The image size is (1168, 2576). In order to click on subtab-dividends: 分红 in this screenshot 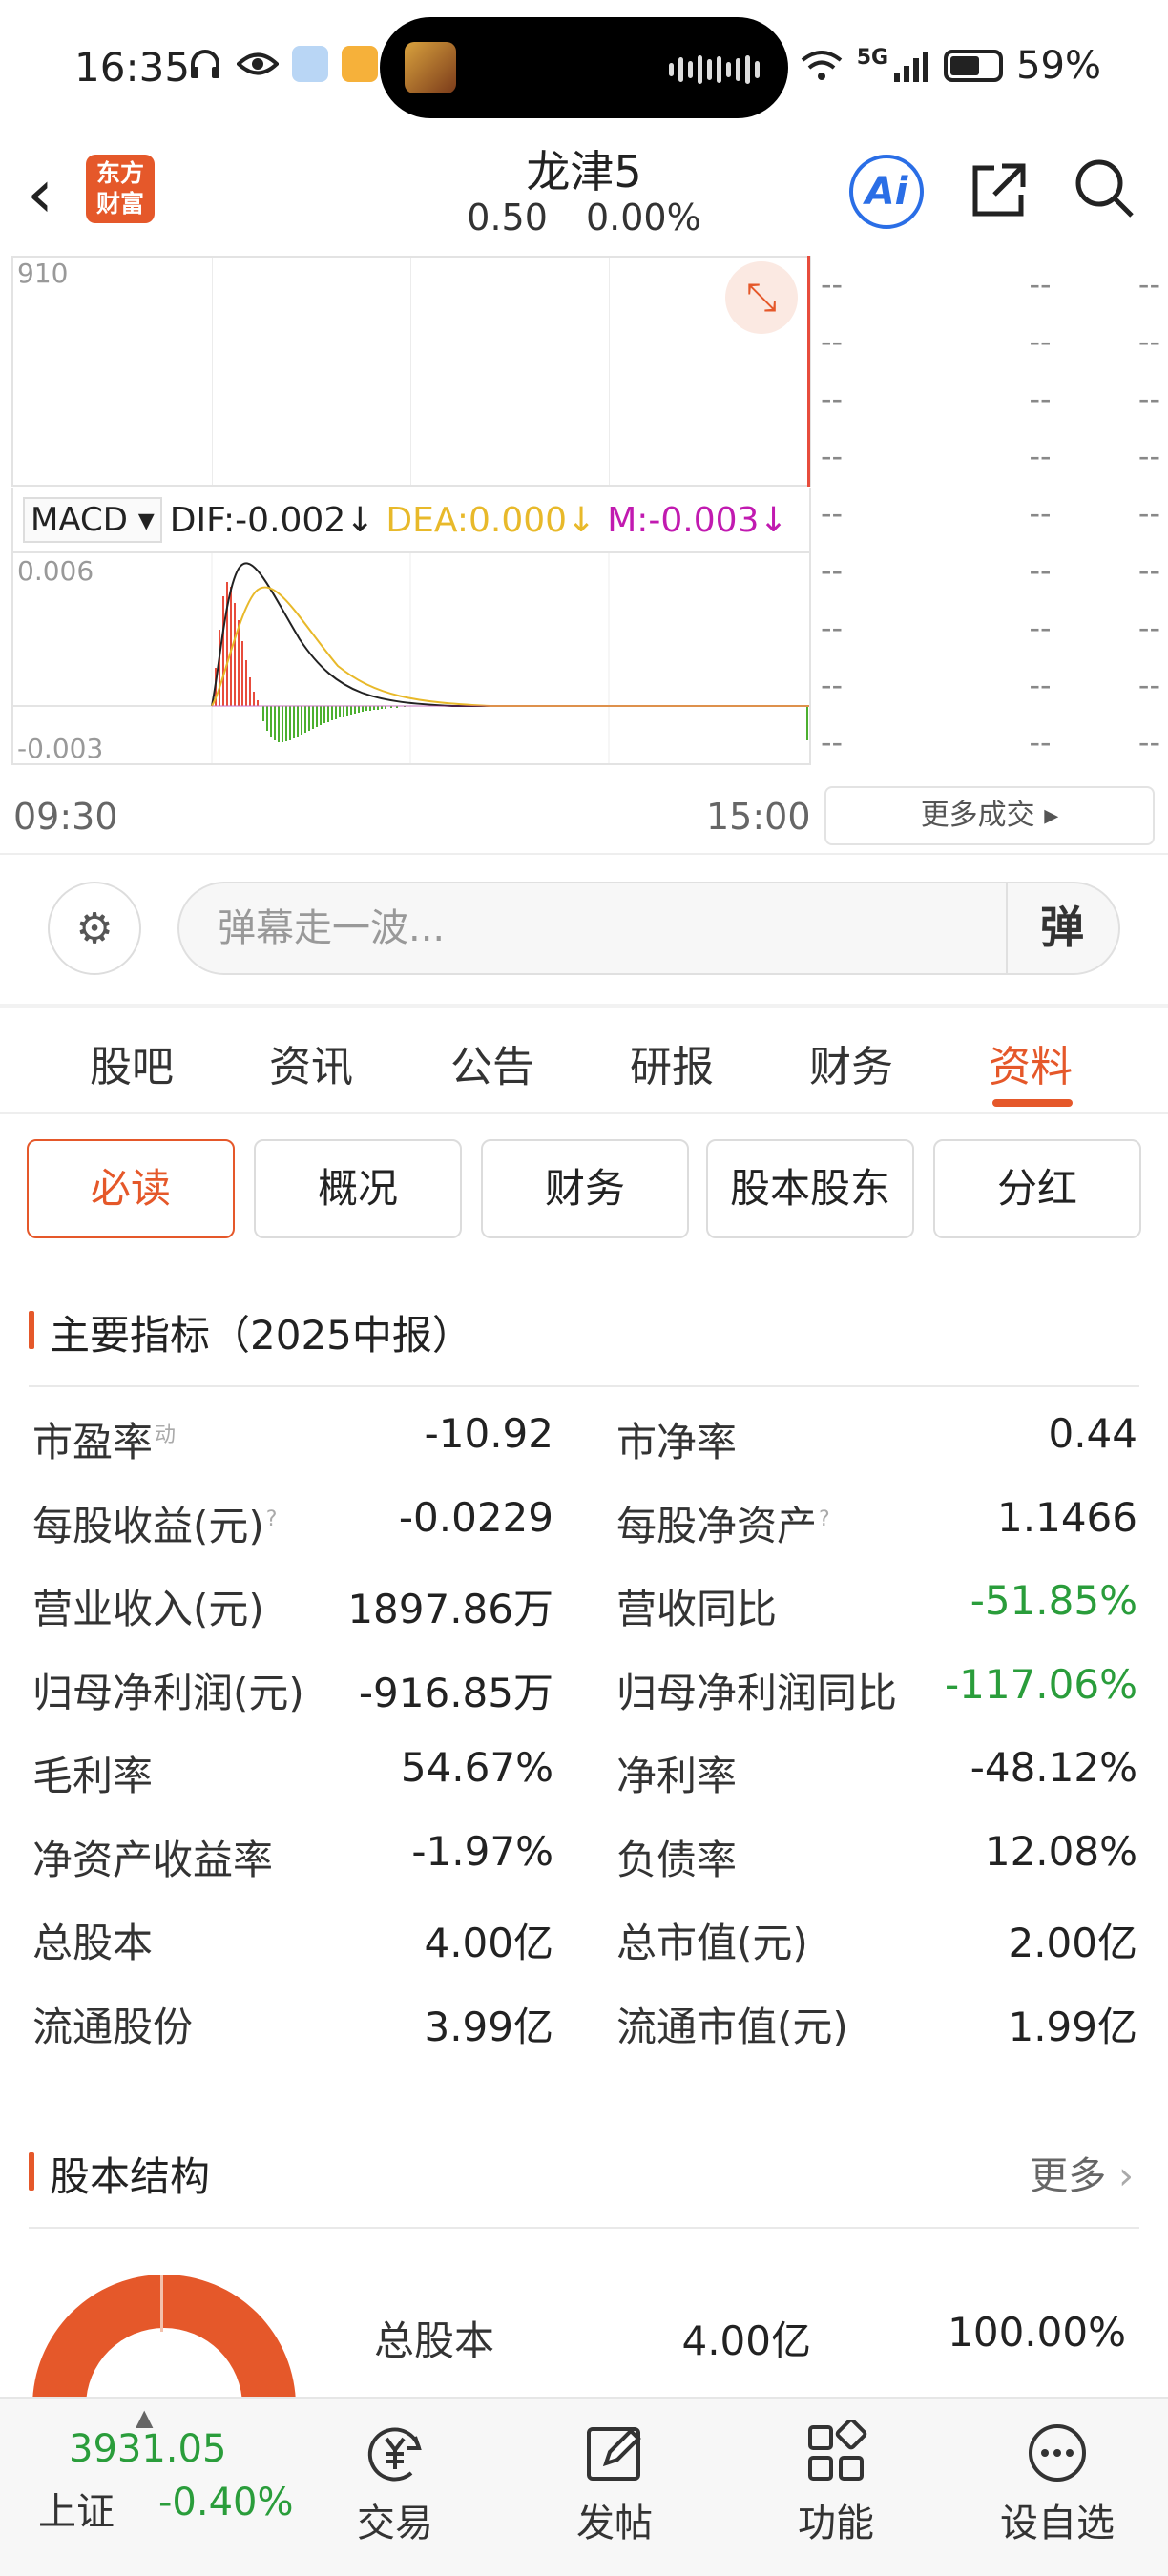, I will do `click(1037, 1188)`.